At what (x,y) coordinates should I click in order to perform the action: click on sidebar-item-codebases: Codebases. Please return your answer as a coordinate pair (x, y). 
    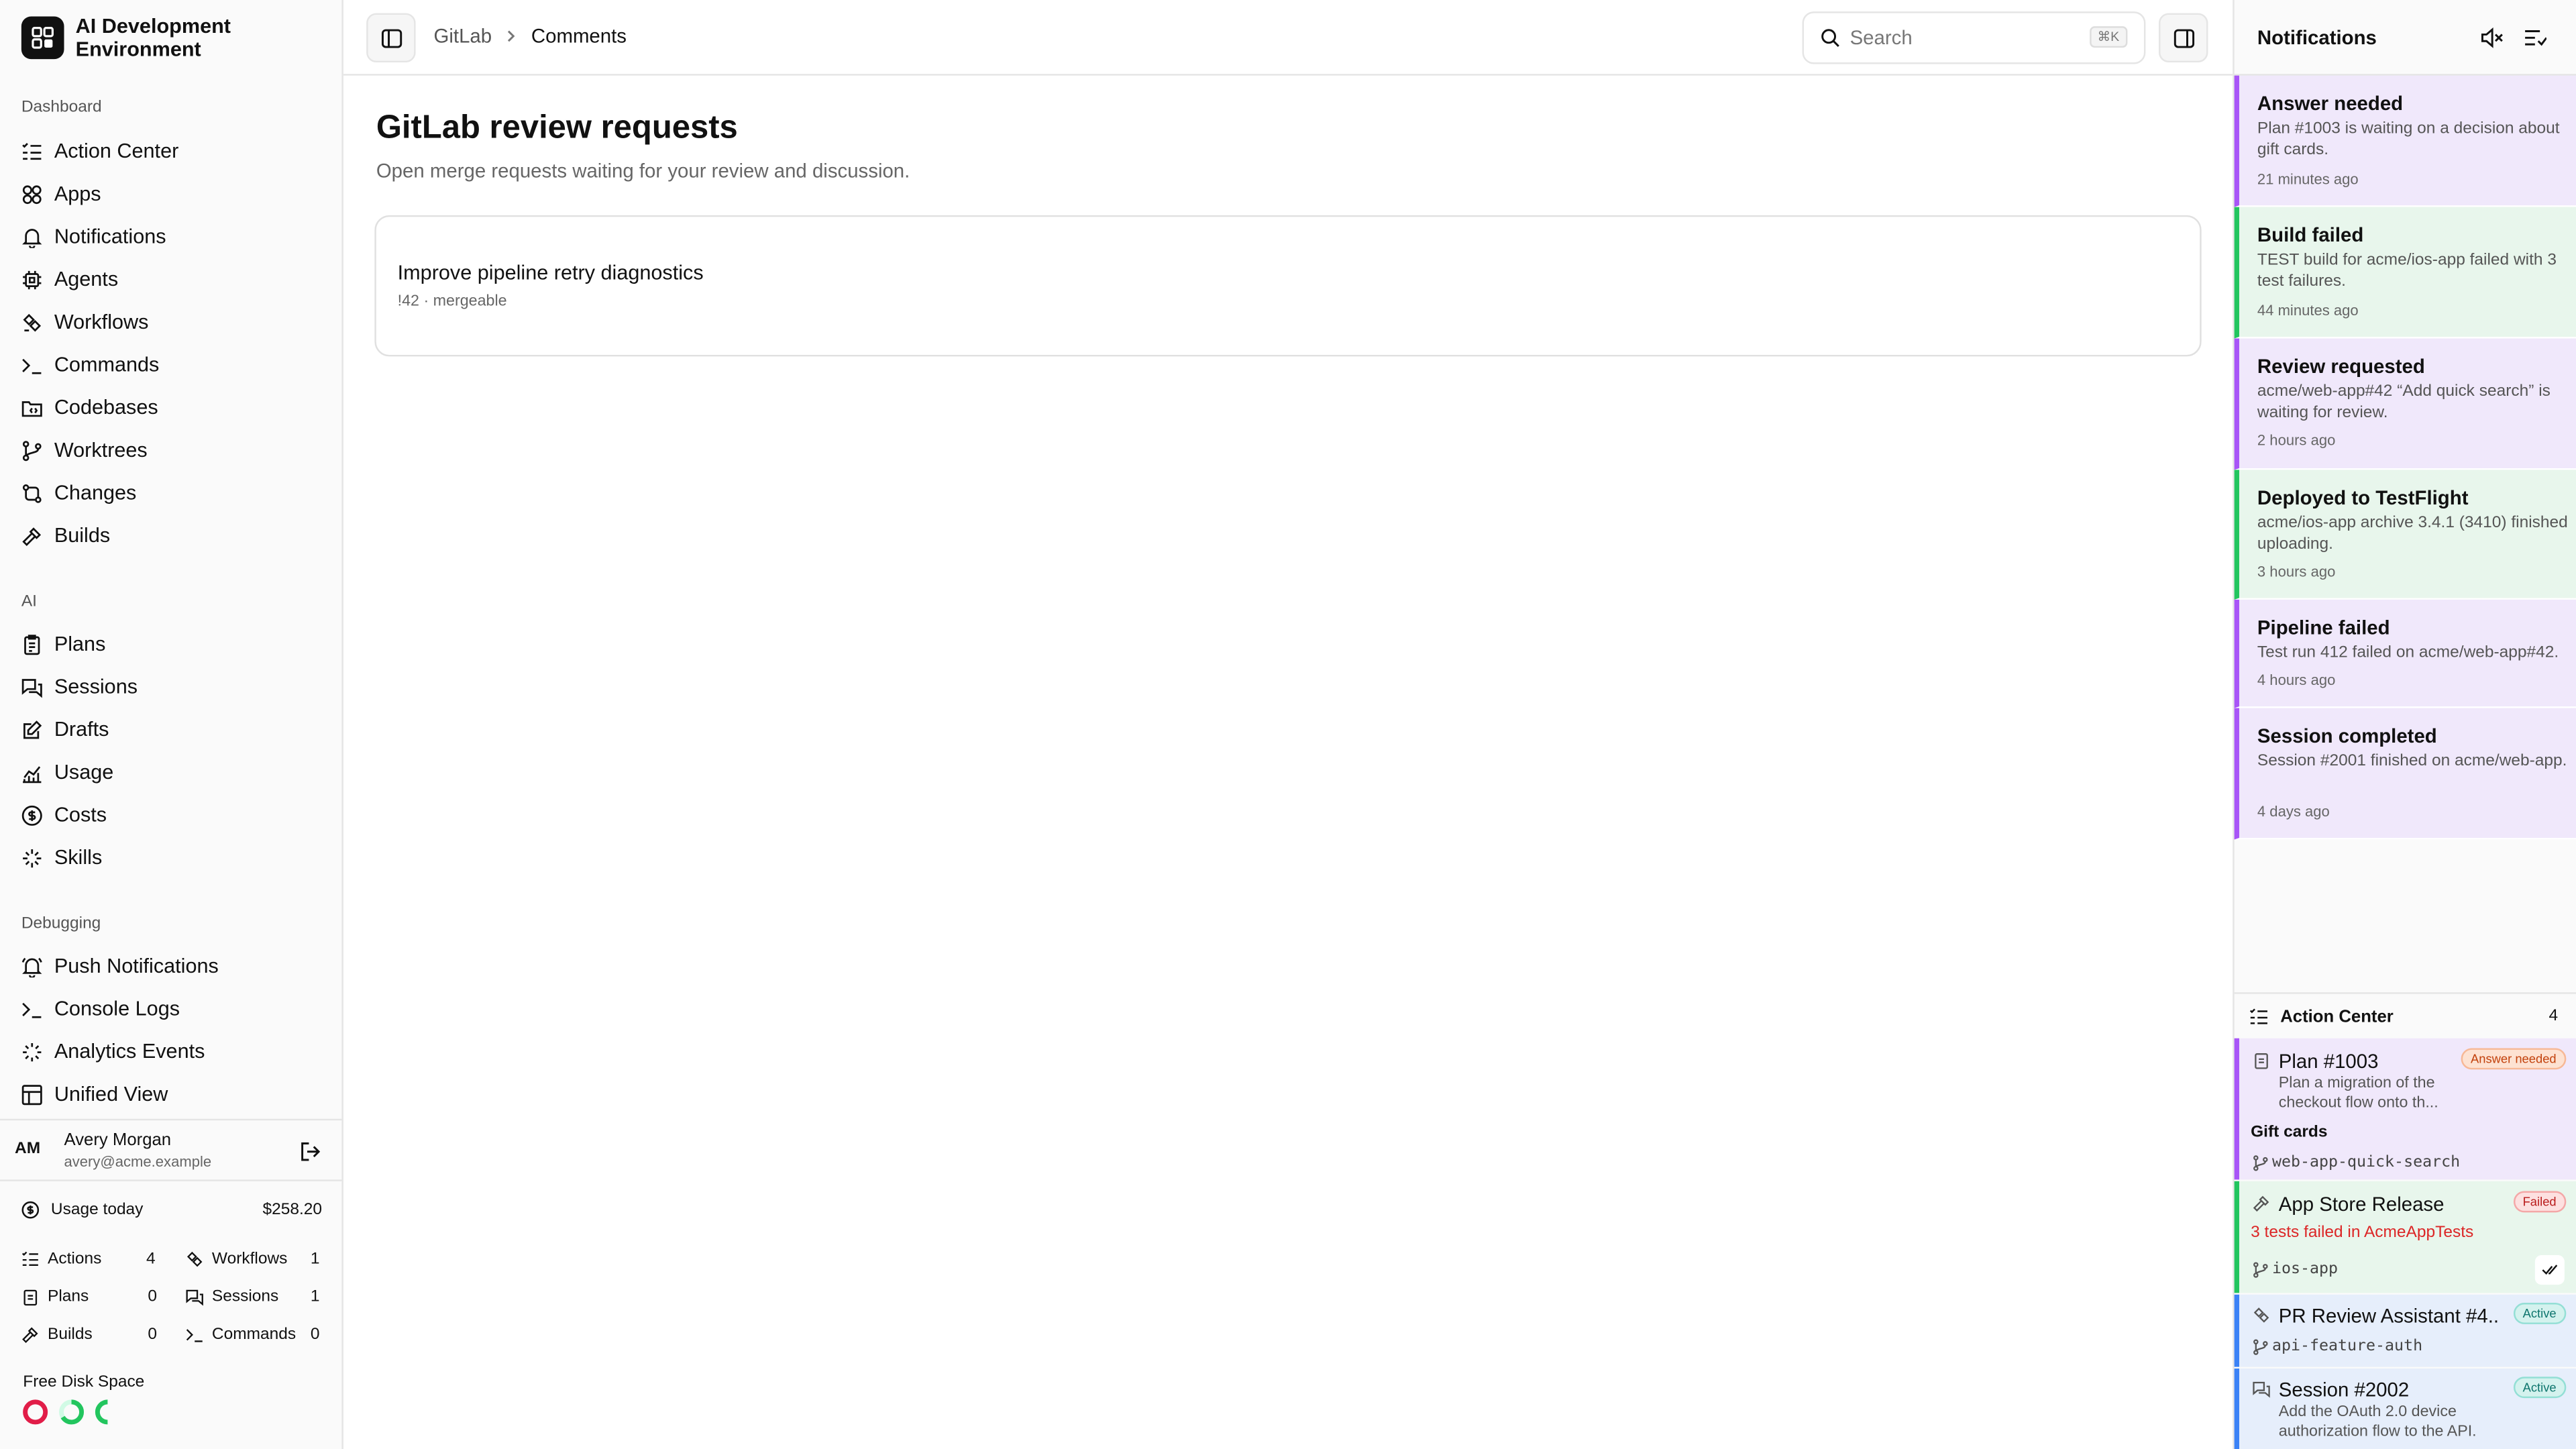
    Looking at the image, I should click on (173, 407).